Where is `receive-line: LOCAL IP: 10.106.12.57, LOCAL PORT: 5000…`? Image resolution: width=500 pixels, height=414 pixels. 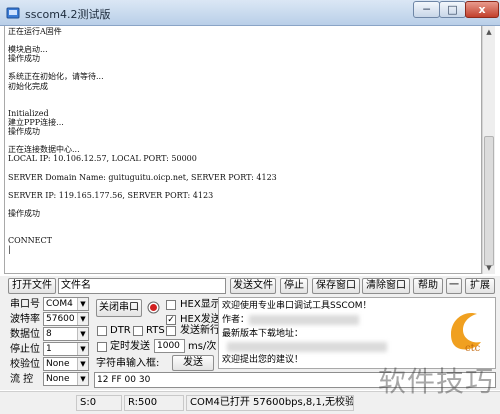 receive-line: LOCAL IP: 10.106.12.57, LOCAL PORT: 5000… is located at coordinates (102, 159).